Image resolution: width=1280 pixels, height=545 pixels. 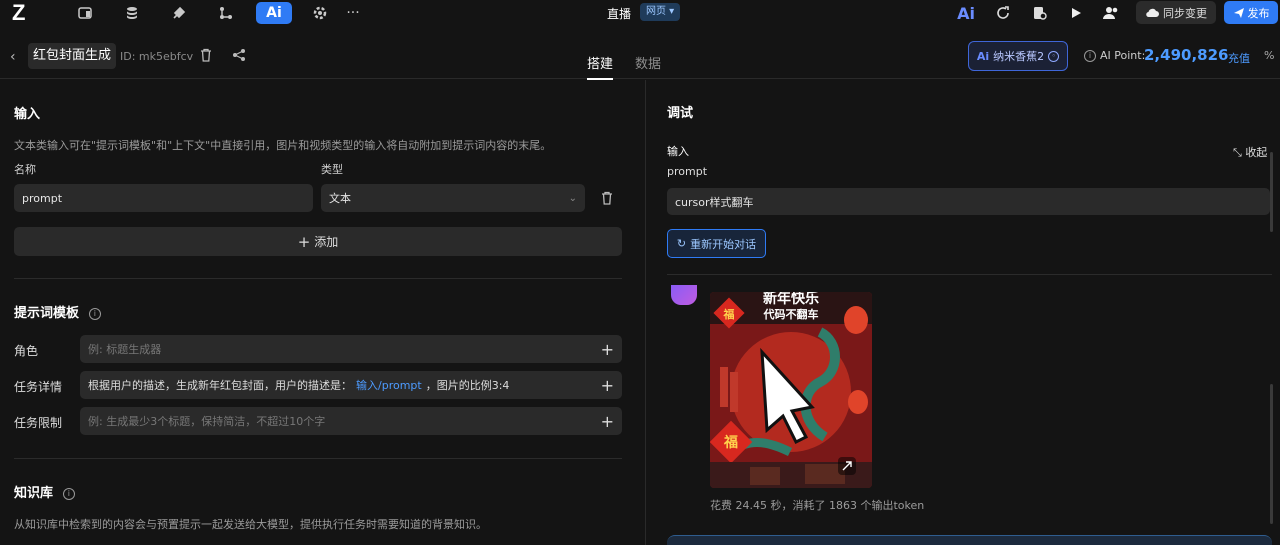 What do you see at coordinates (680, 113) in the screenshot?
I see `debug-title: 调试` at bounding box center [680, 113].